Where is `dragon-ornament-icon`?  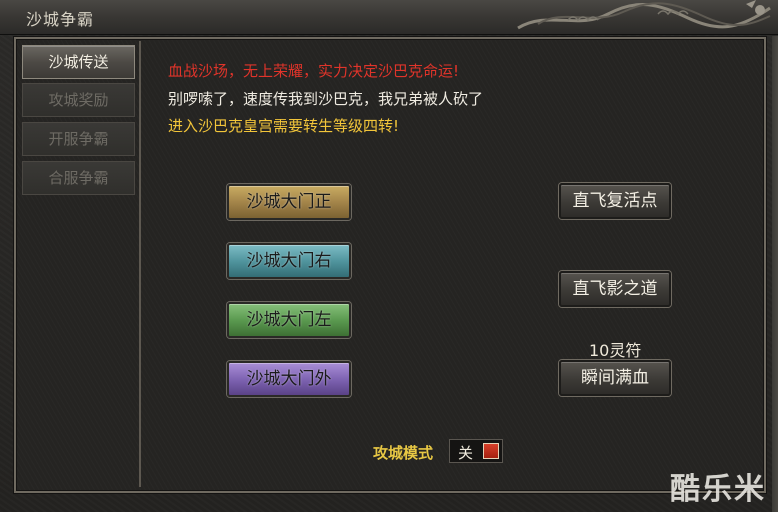 dragon-ornament-icon is located at coordinates (644, 15).